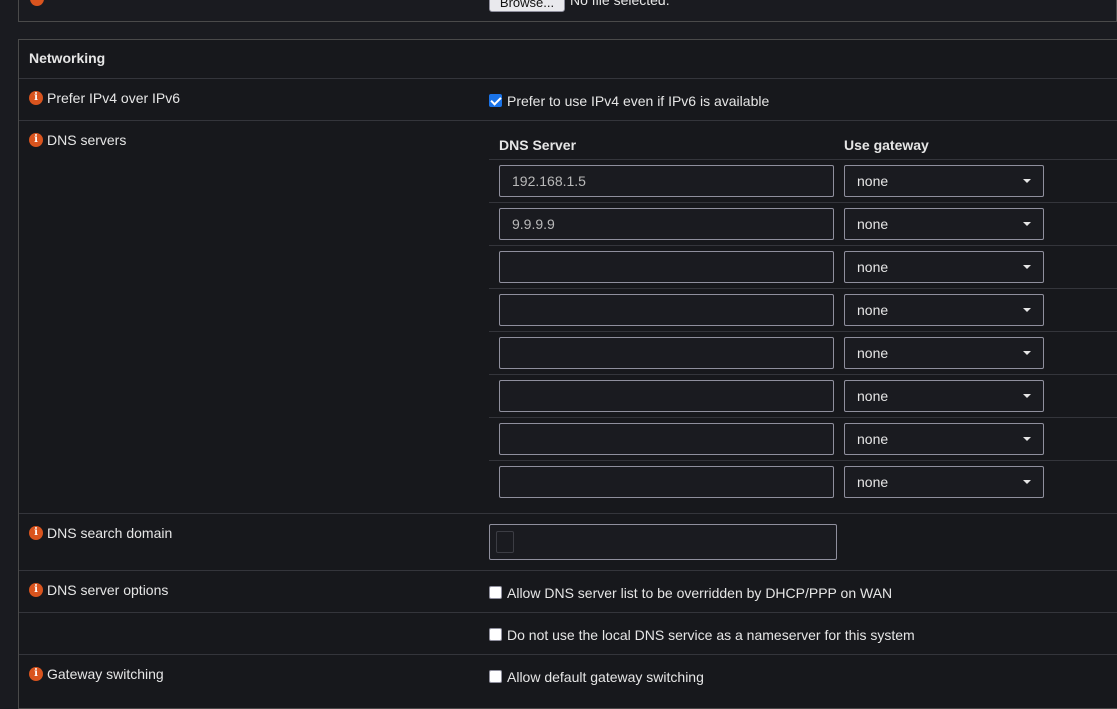 This screenshot has height=709, width=1117. What do you see at coordinates (495, 634) in the screenshot?
I see `local-dns-checkbox` at bounding box center [495, 634].